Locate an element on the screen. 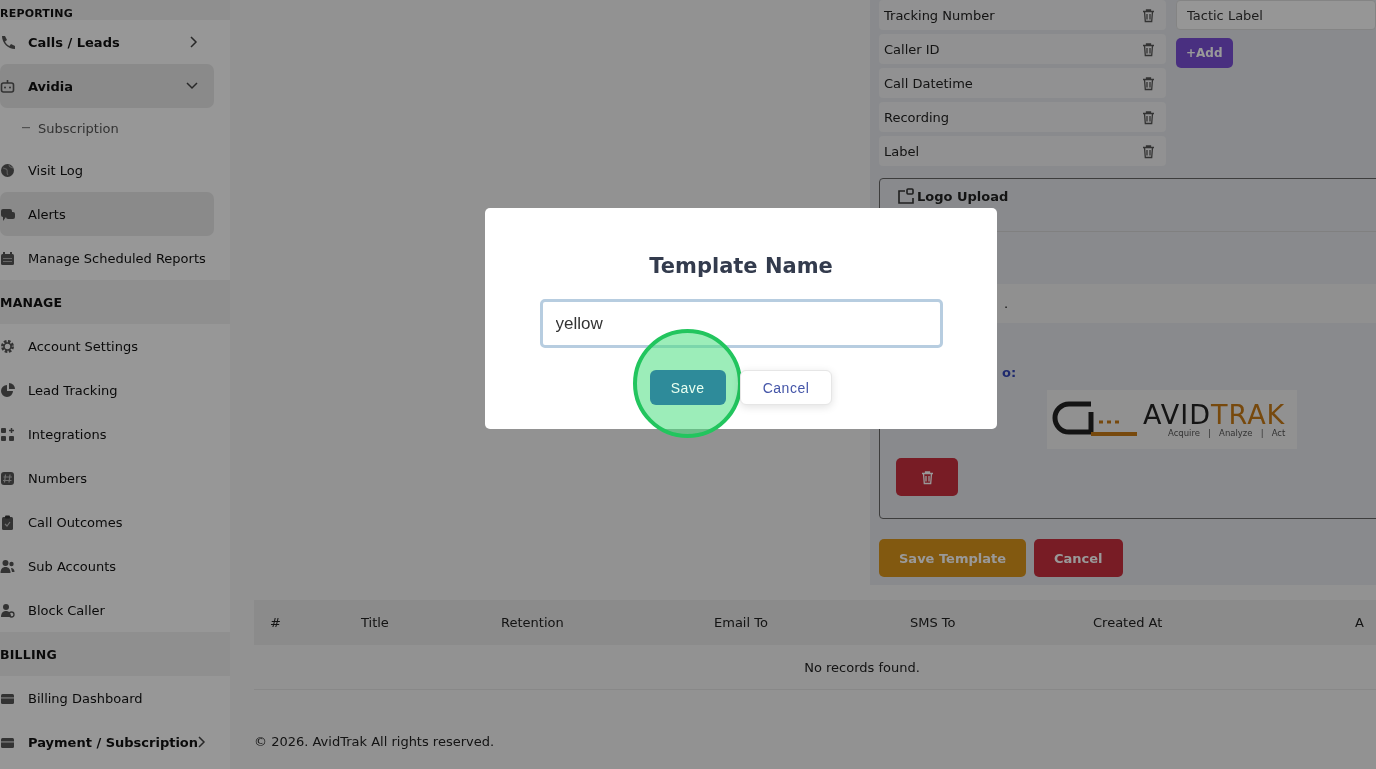  field-label: Recording is located at coordinates (917, 117).